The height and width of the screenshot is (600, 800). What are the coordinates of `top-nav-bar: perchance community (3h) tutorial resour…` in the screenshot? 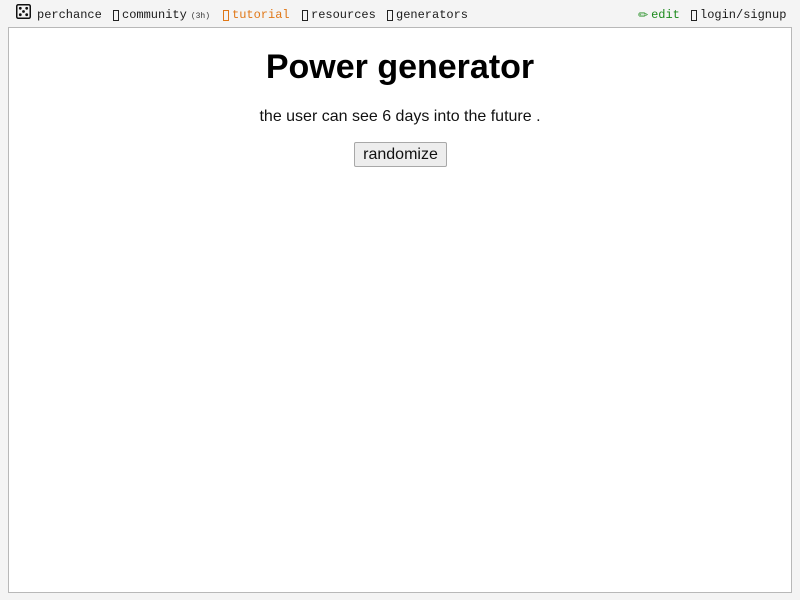 It's located at (400, 14).